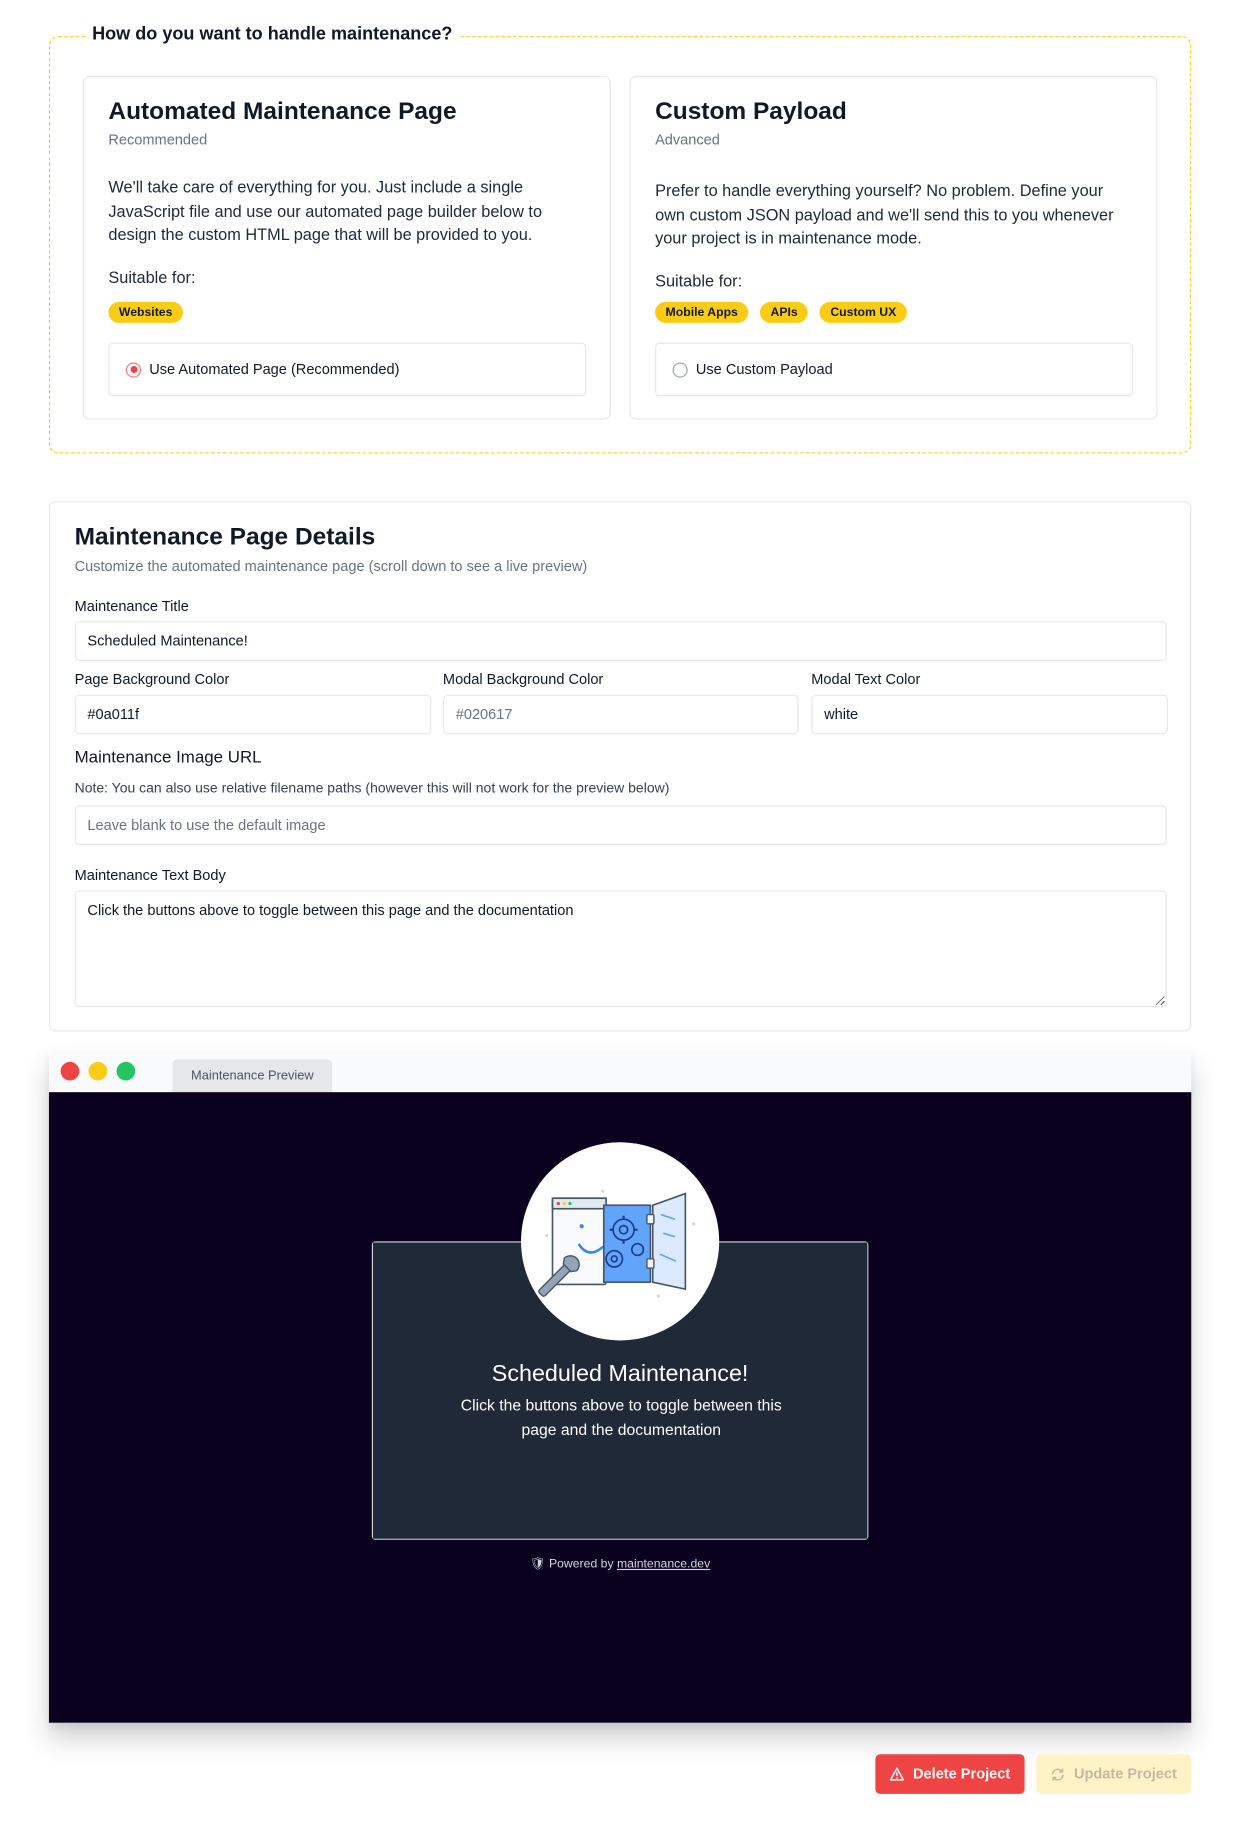 This screenshot has height=1844, width=1253. What do you see at coordinates (620, 1241) in the screenshot?
I see `maintenance-illustration-icon` at bounding box center [620, 1241].